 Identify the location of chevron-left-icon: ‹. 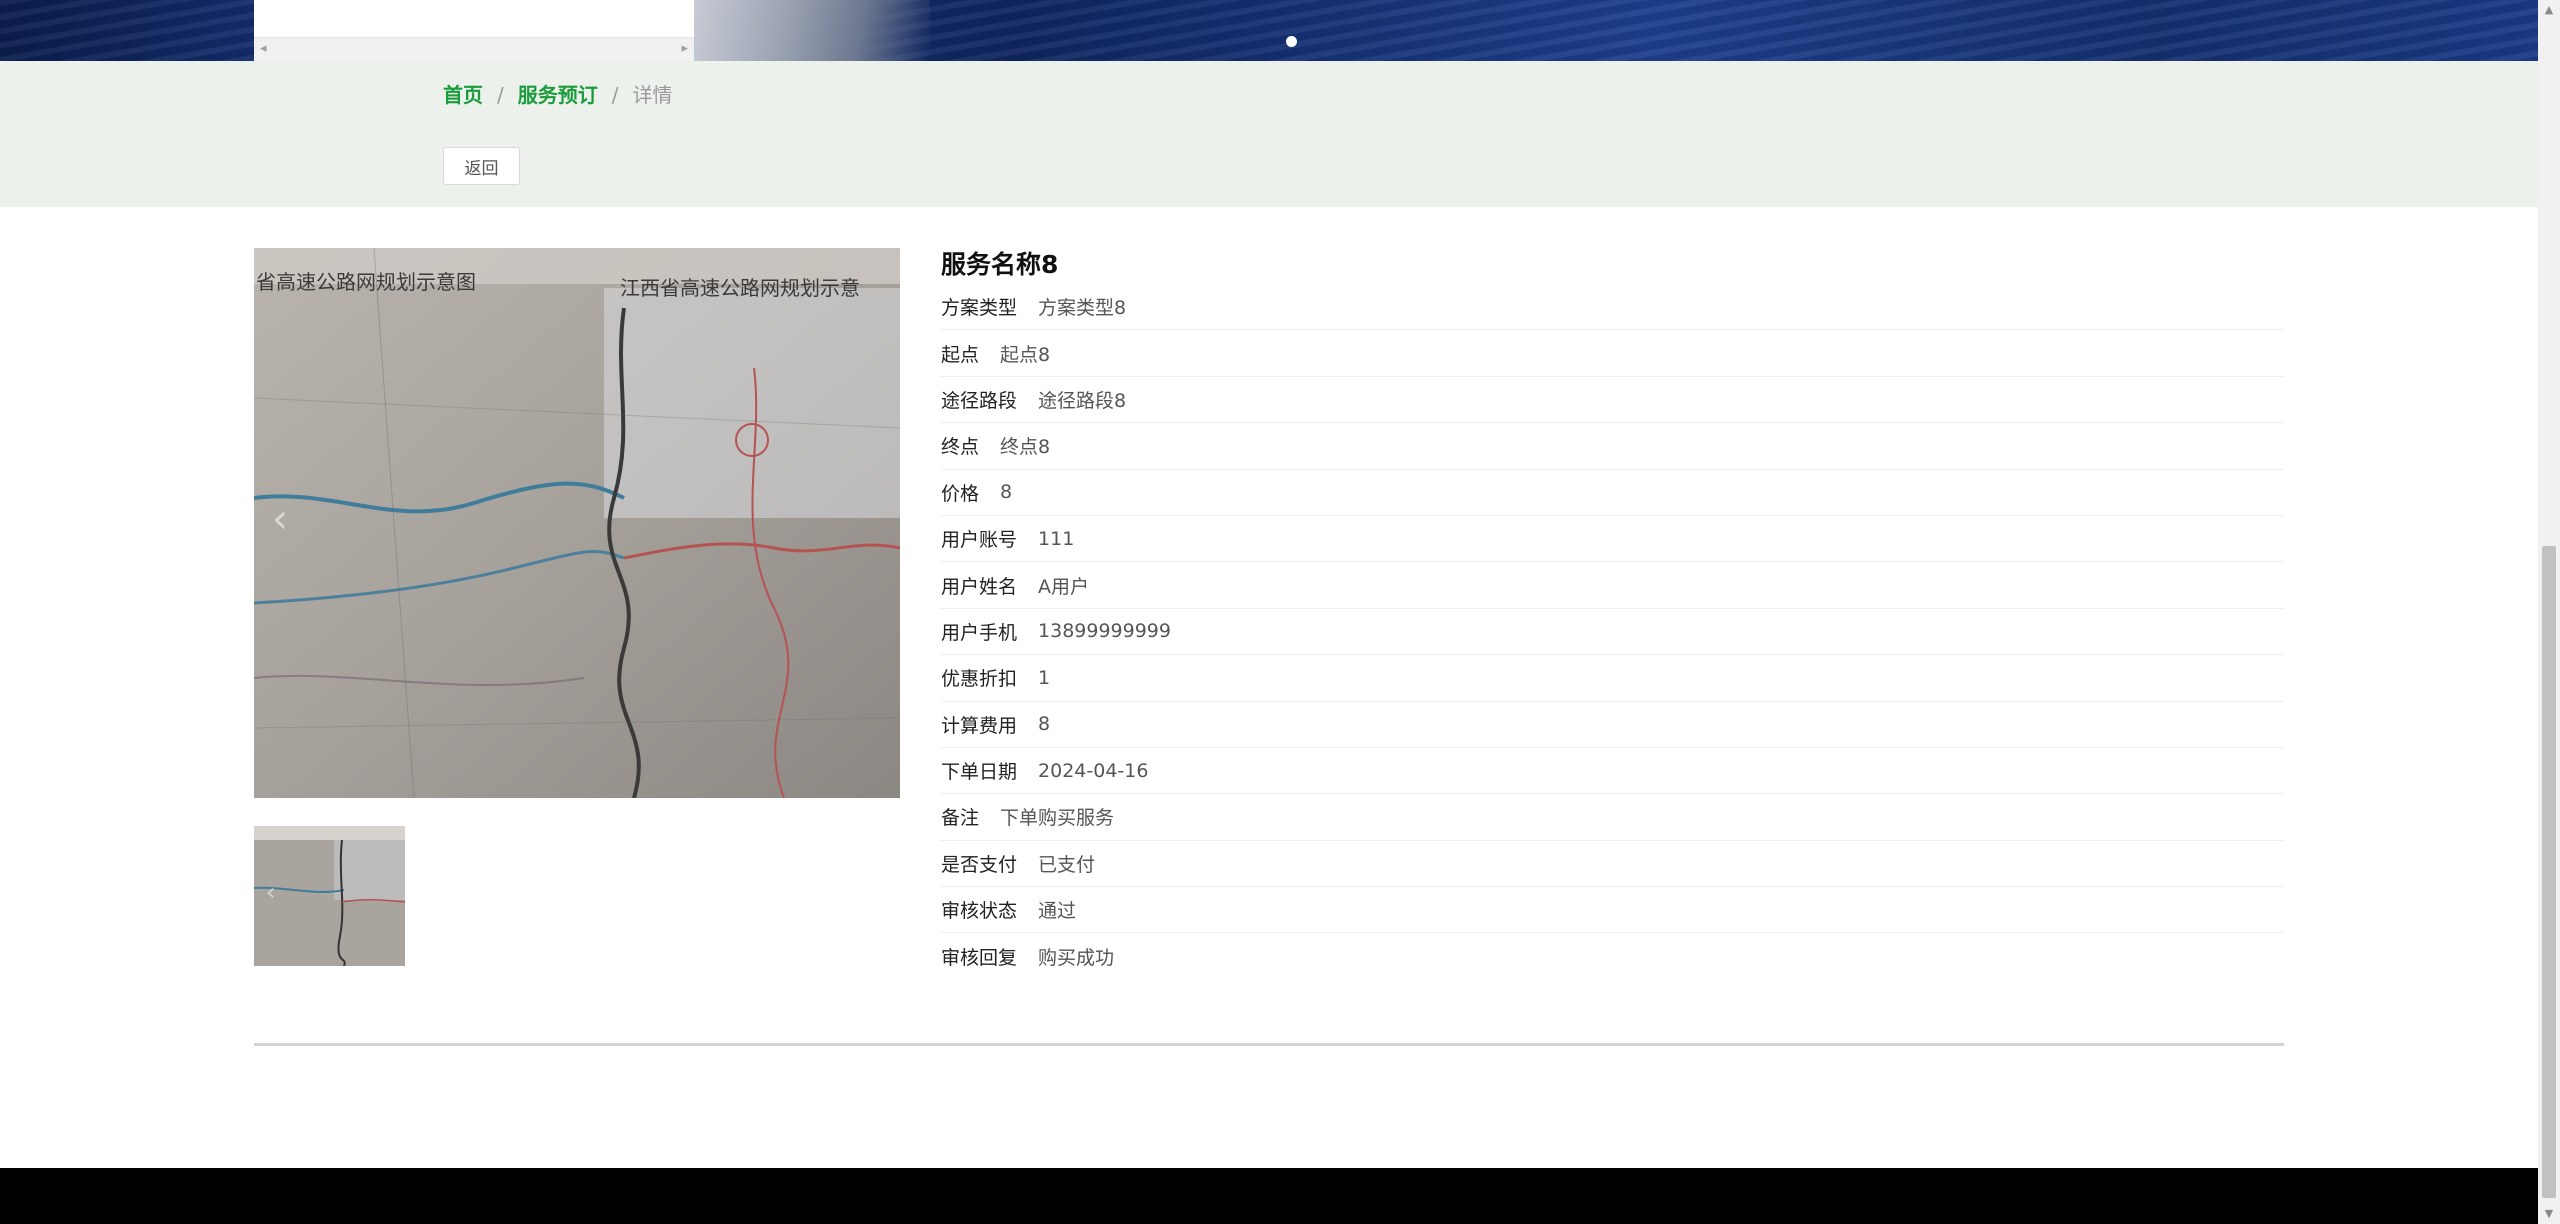
(280, 519).